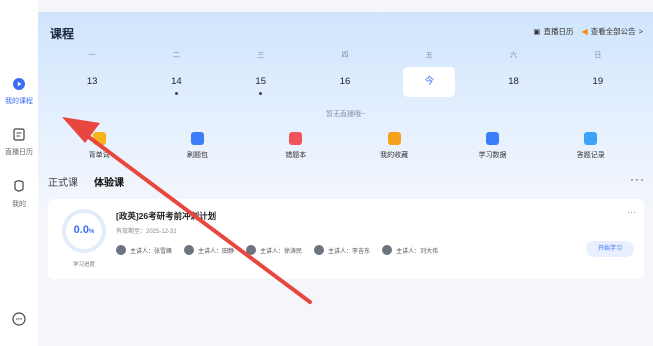 This screenshot has height=346, width=653. What do you see at coordinates (537, 31) in the screenshot?
I see `calendar-small-icon: ▣` at bounding box center [537, 31].